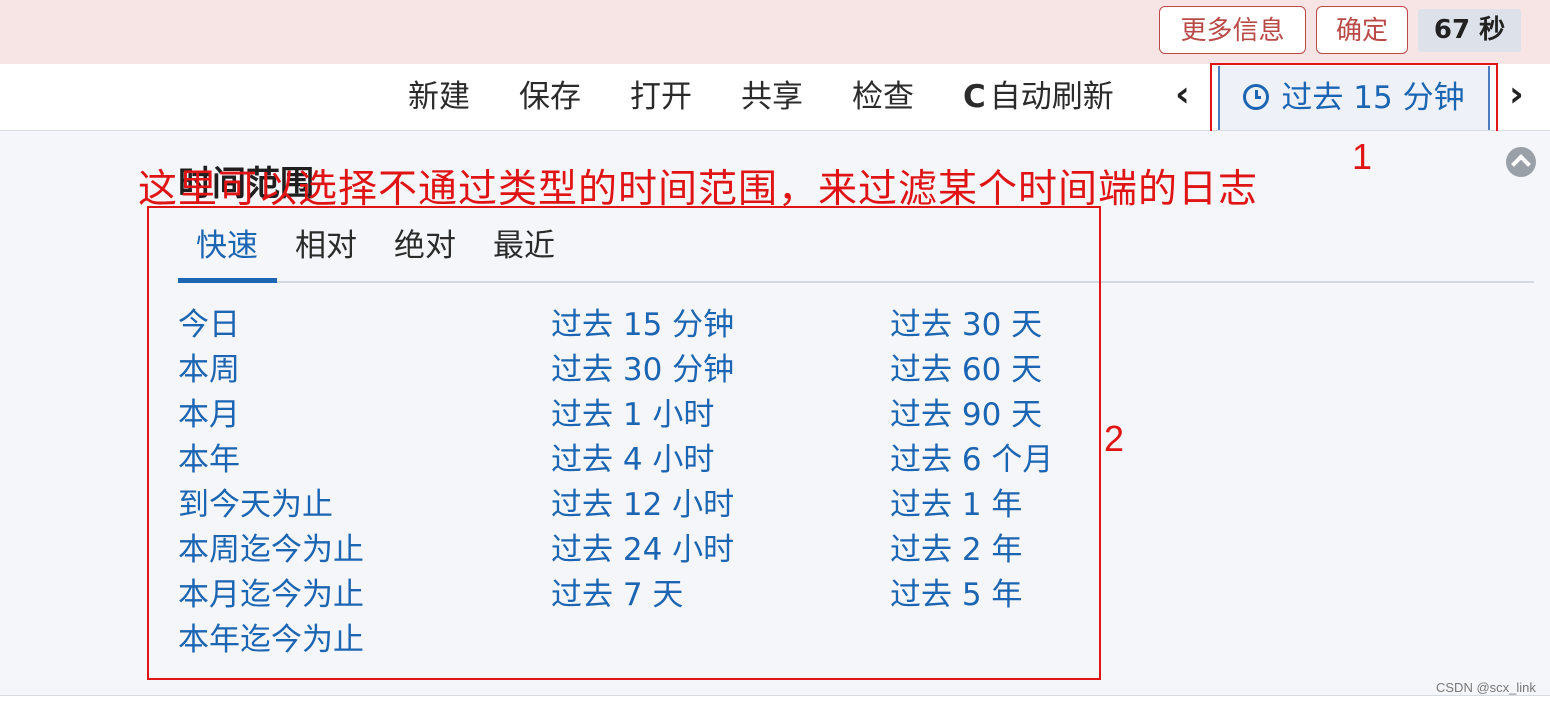 The height and width of the screenshot is (704, 1550). What do you see at coordinates (1469, 30) in the screenshot?
I see `countdown-badge: 67 秒` at bounding box center [1469, 30].